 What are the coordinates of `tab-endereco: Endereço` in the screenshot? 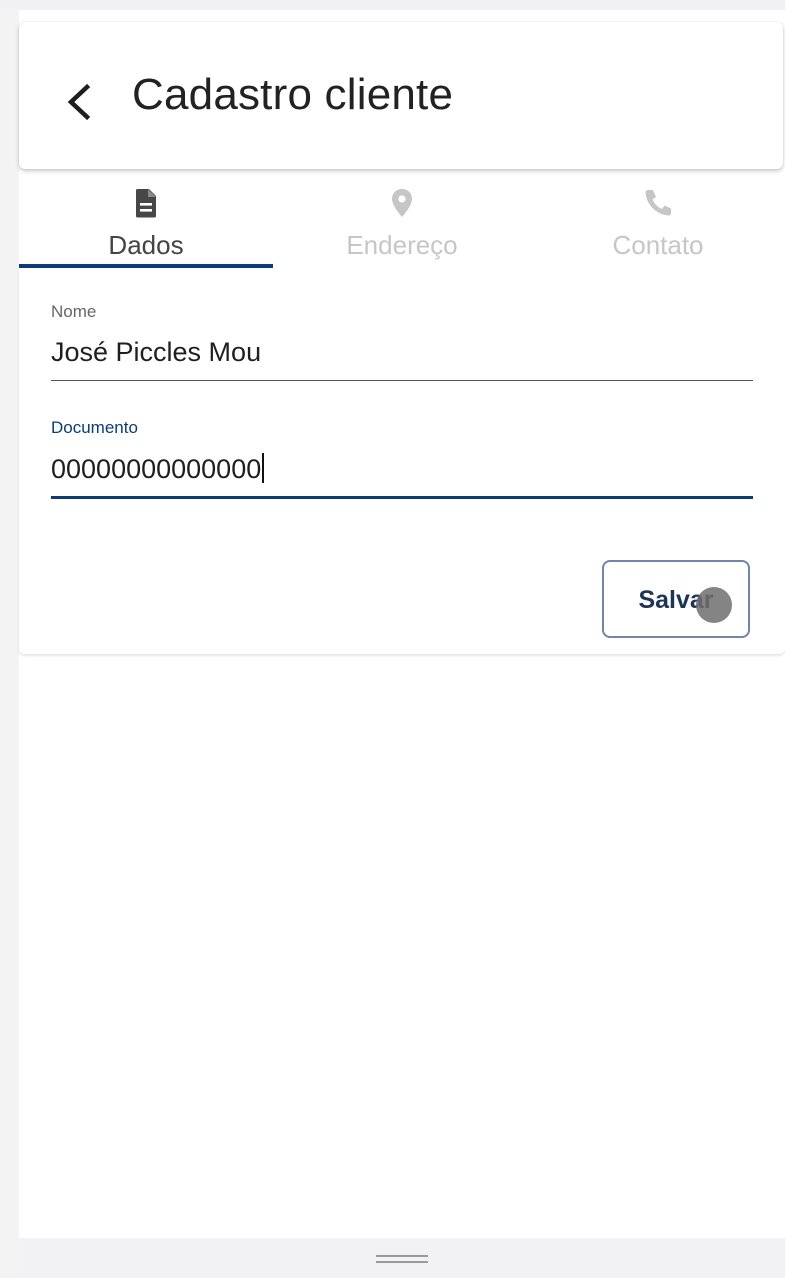 It's located at (402, 222).